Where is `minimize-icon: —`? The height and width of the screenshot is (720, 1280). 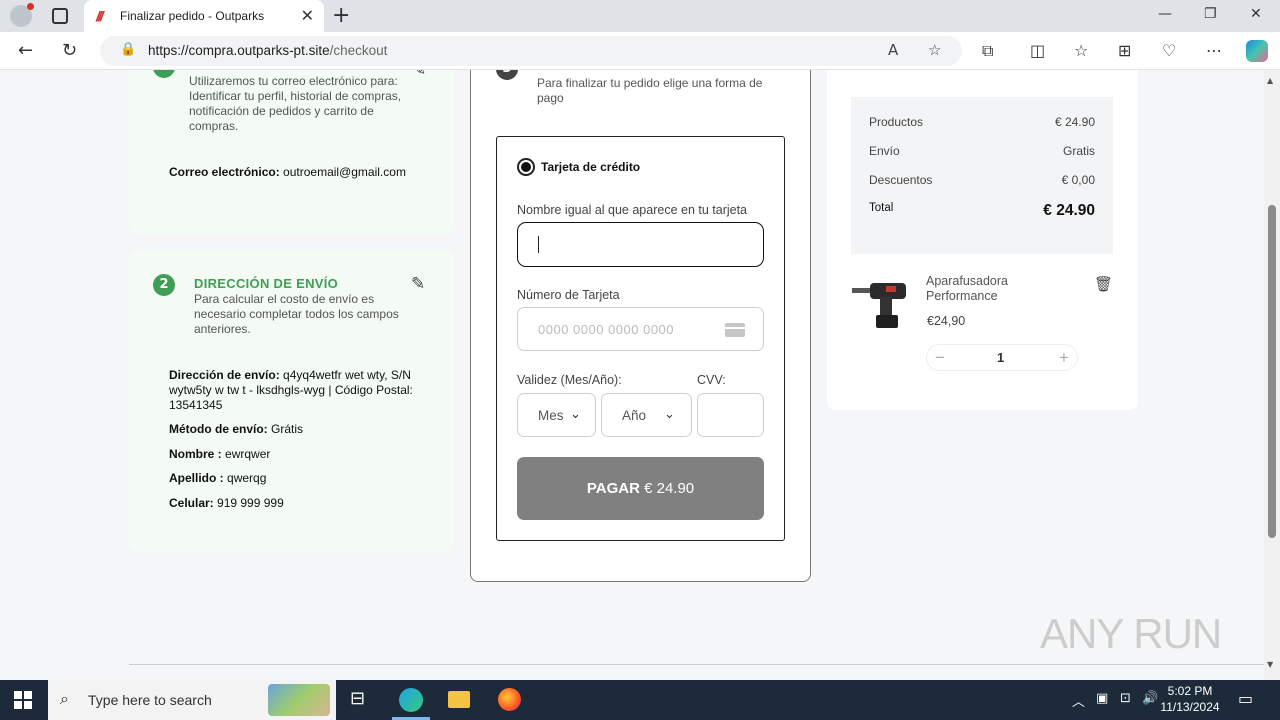 minimize-icon: — is located at coordinates (1165, 14).